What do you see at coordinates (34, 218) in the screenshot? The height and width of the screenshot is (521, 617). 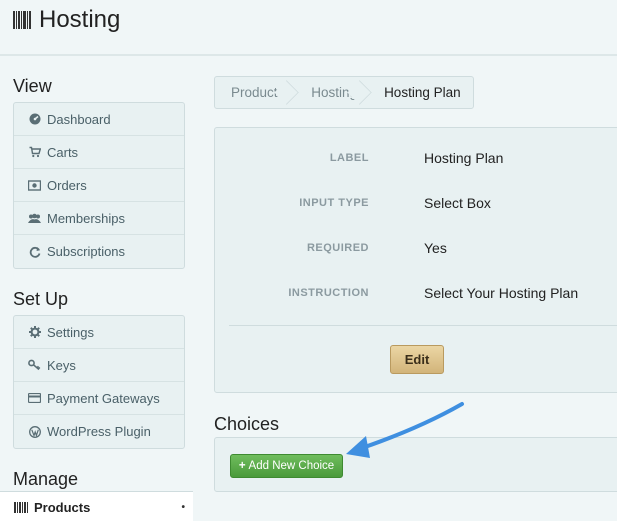 I see `group-icon` at bounding box center [34, 218].